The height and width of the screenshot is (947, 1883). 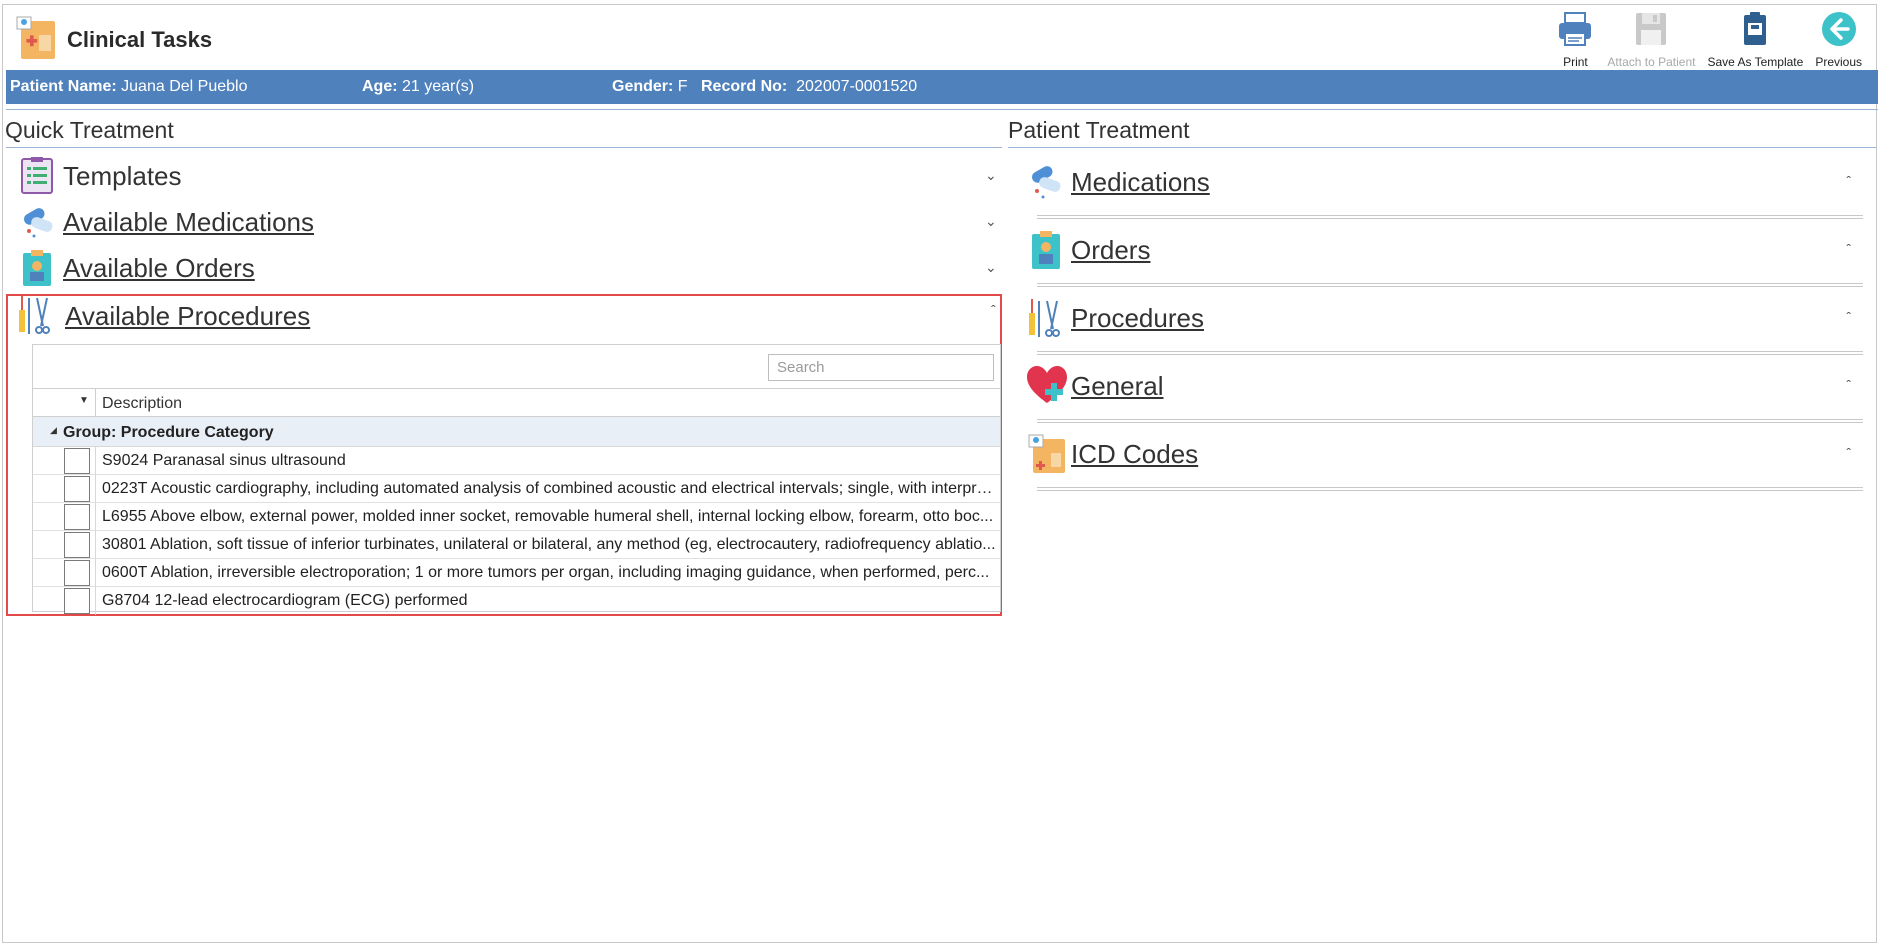 What do you see at coordinates (187, 316) in the screenshot?
I see `available-procedures-link: Available Procedures` at bounding box center [187, 316].